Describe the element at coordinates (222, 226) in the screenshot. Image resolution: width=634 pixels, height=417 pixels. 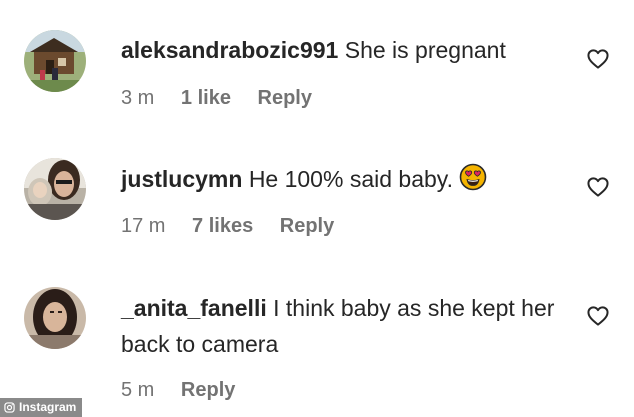
I see `comment-likes-count: 7 likes` at that location.